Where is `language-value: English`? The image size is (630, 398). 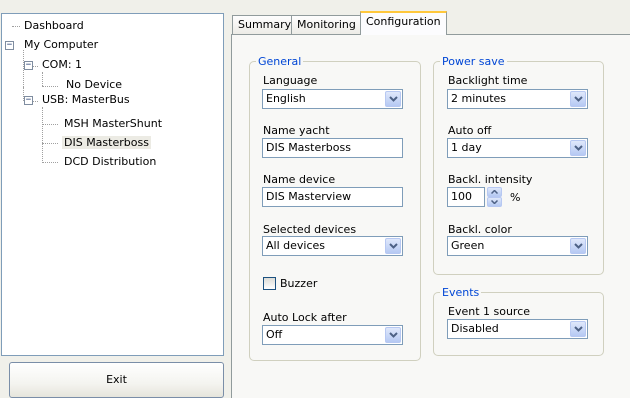 language-value: English is located at coordinates (286, 98).